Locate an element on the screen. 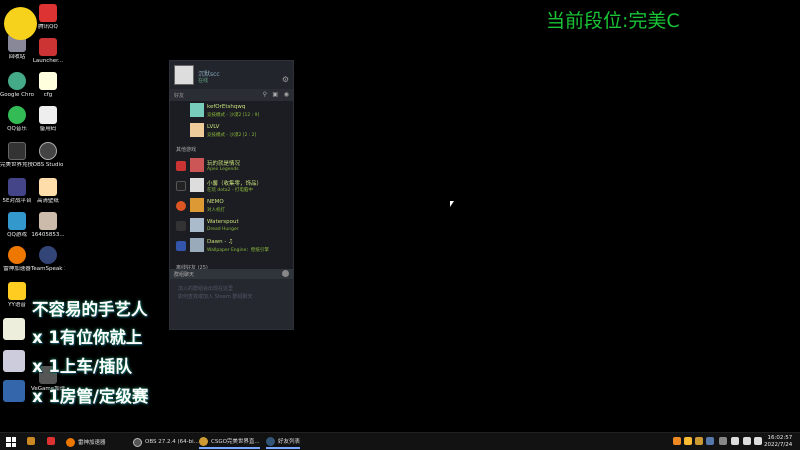  wanmei-icon is located at coordinates (17, 151).